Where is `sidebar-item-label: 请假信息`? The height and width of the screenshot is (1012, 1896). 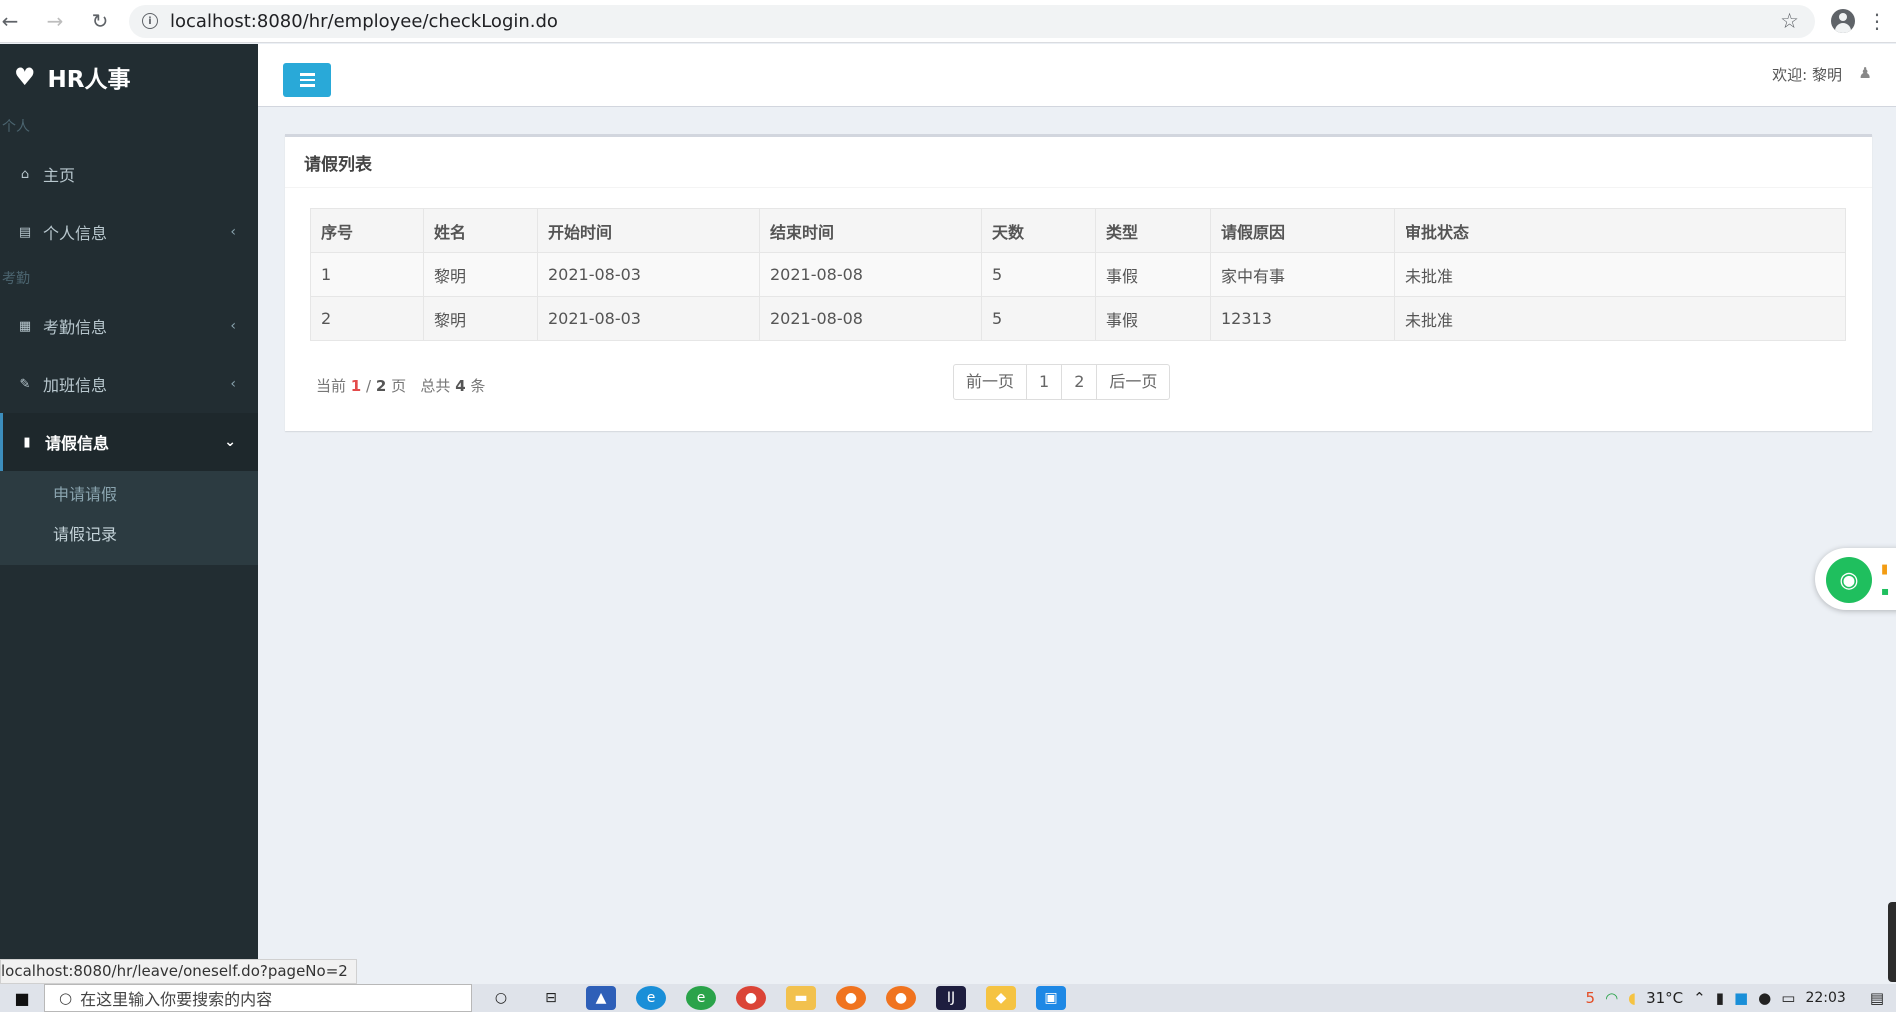 sidebar-item-label: 请假信息 is located at coordinates (77, 443).